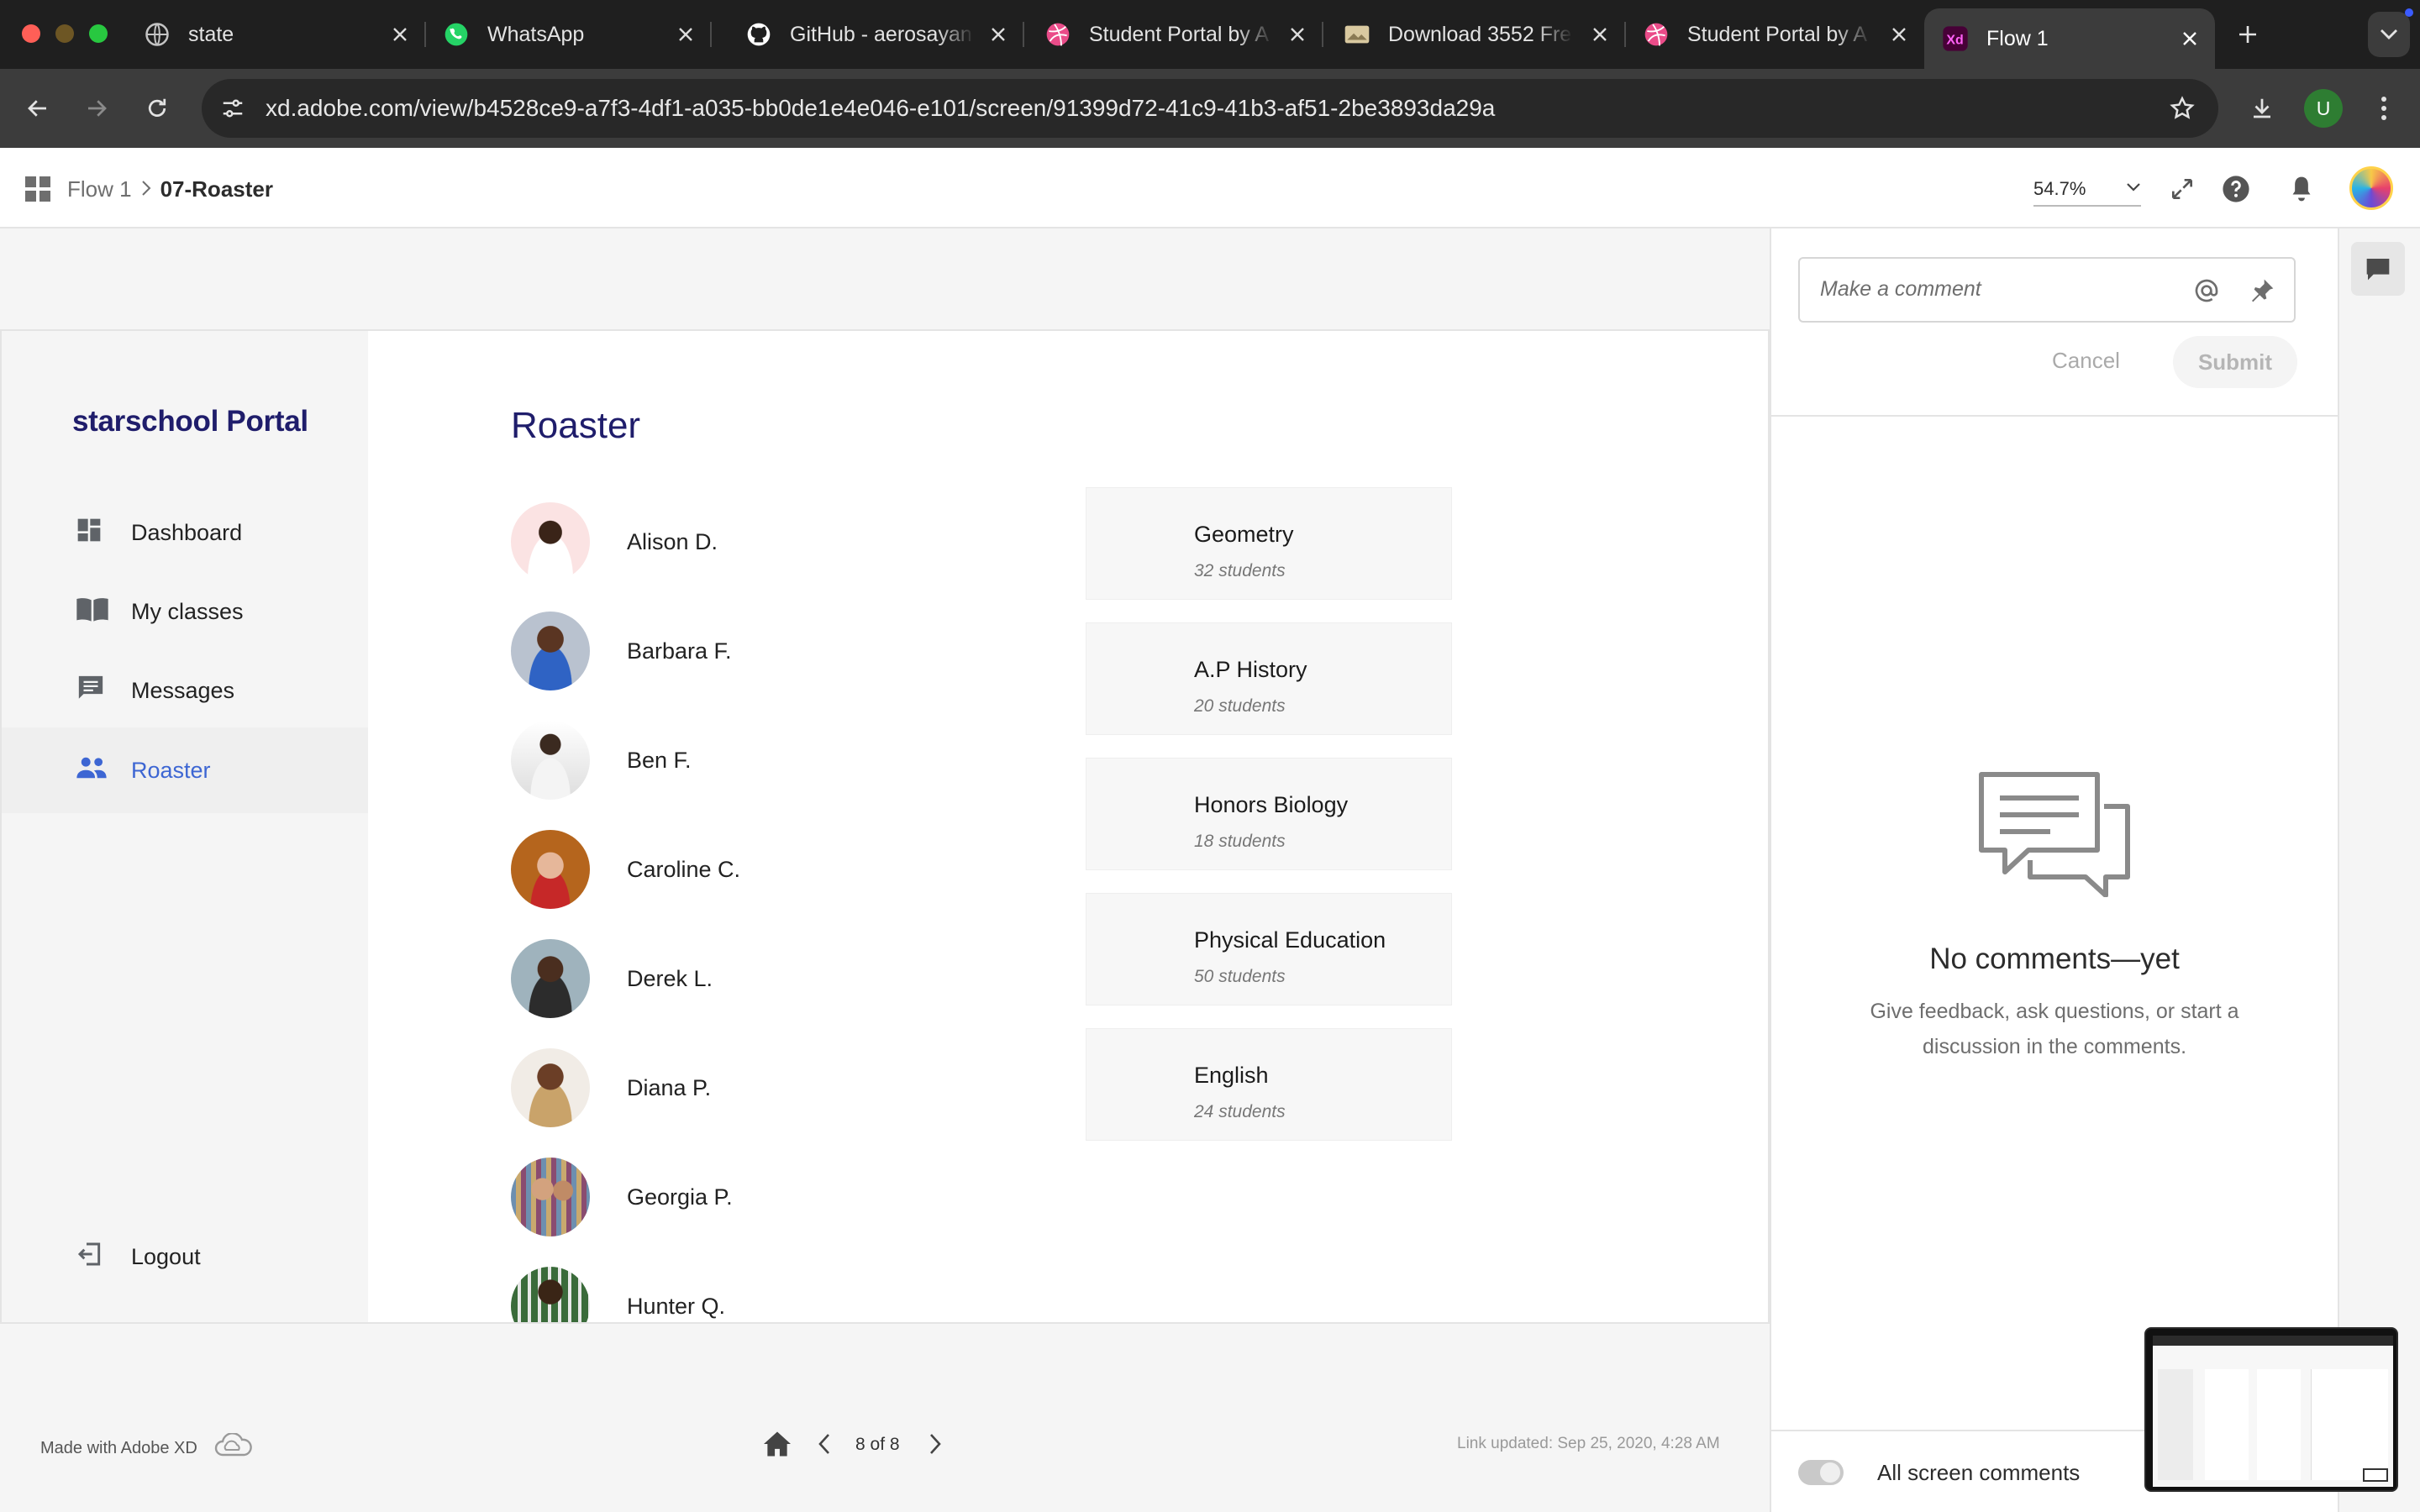 The width and height of the screenshot is (2420, 1512). Describe the element at coordinates (2324, 108) in the screenshot. I see `profile-avatar: U` at that location.